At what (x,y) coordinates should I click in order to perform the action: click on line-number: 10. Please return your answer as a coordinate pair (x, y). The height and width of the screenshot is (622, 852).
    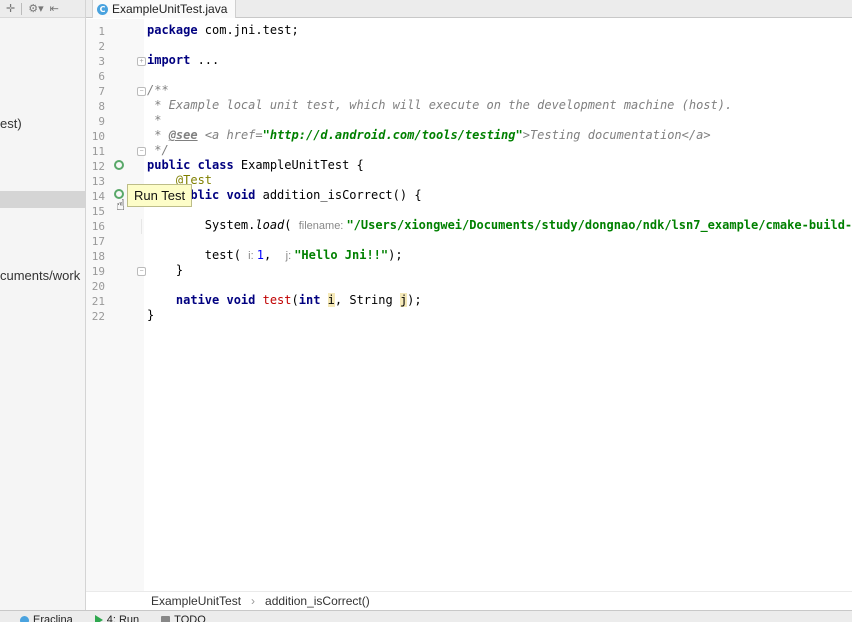
    Looking at the image, I should click on (98, 136).